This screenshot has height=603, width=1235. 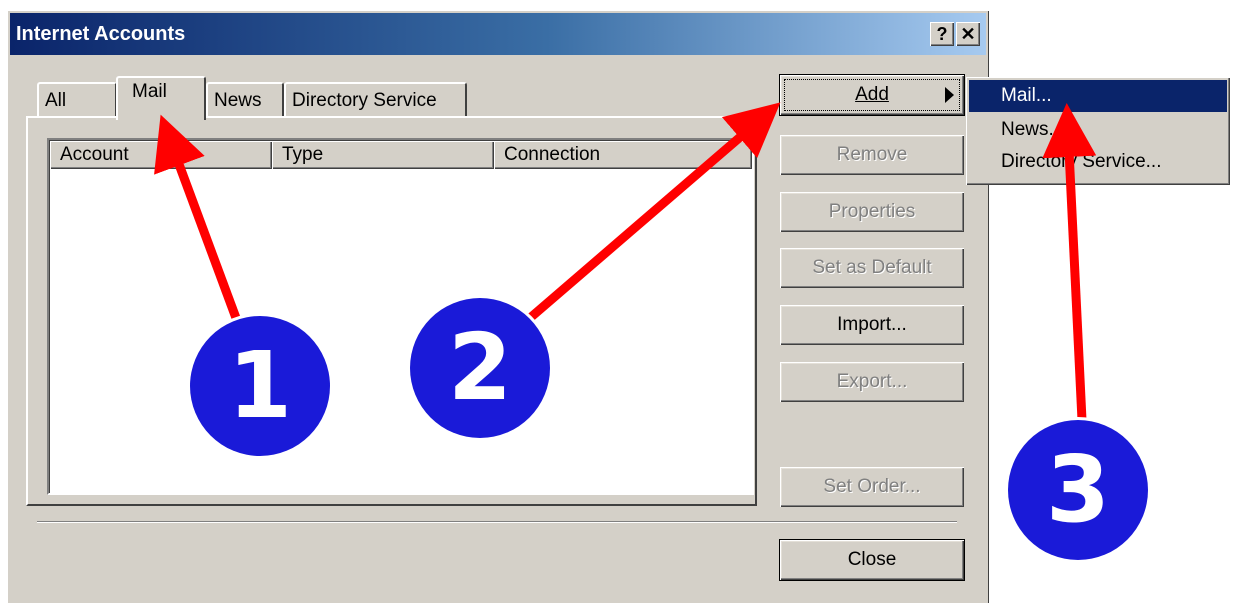 I want to click on close-window-button: ✕, so click(x=968, y=34).